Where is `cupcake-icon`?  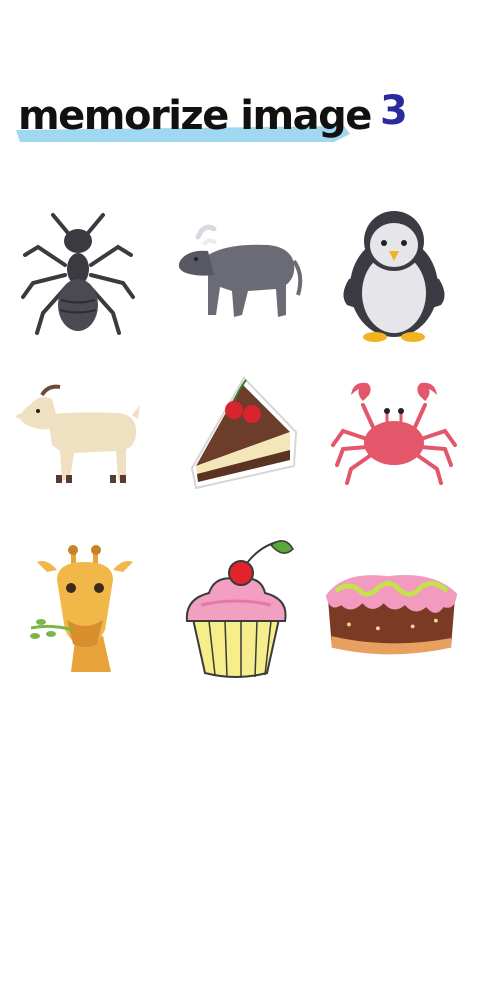
cupcake-icon is located at coordinates (239, 609).